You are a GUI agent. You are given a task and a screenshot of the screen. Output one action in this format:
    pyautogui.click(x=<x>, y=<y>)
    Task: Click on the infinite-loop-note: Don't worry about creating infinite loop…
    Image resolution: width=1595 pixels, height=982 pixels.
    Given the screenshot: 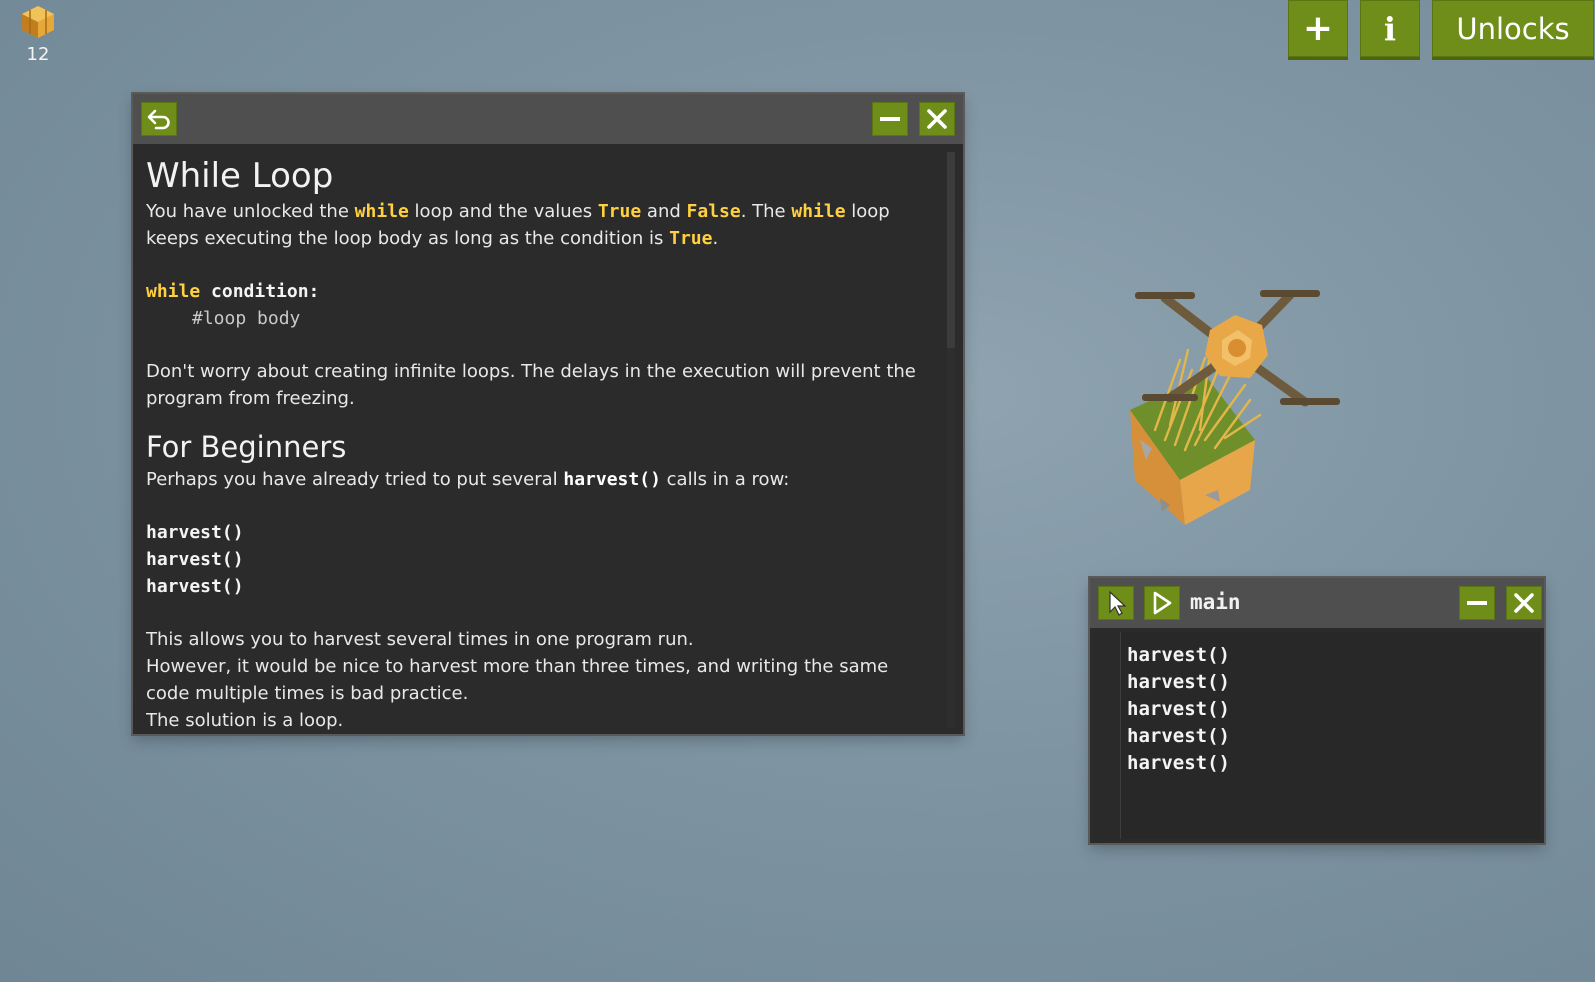 What is the action you would take?
    pyautogui.click(x=531, y=385)
    